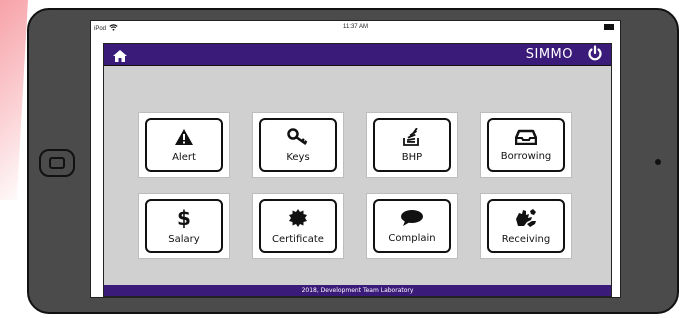  I want to click on menu-tile-certificate: Certificate, so click(298, 226).